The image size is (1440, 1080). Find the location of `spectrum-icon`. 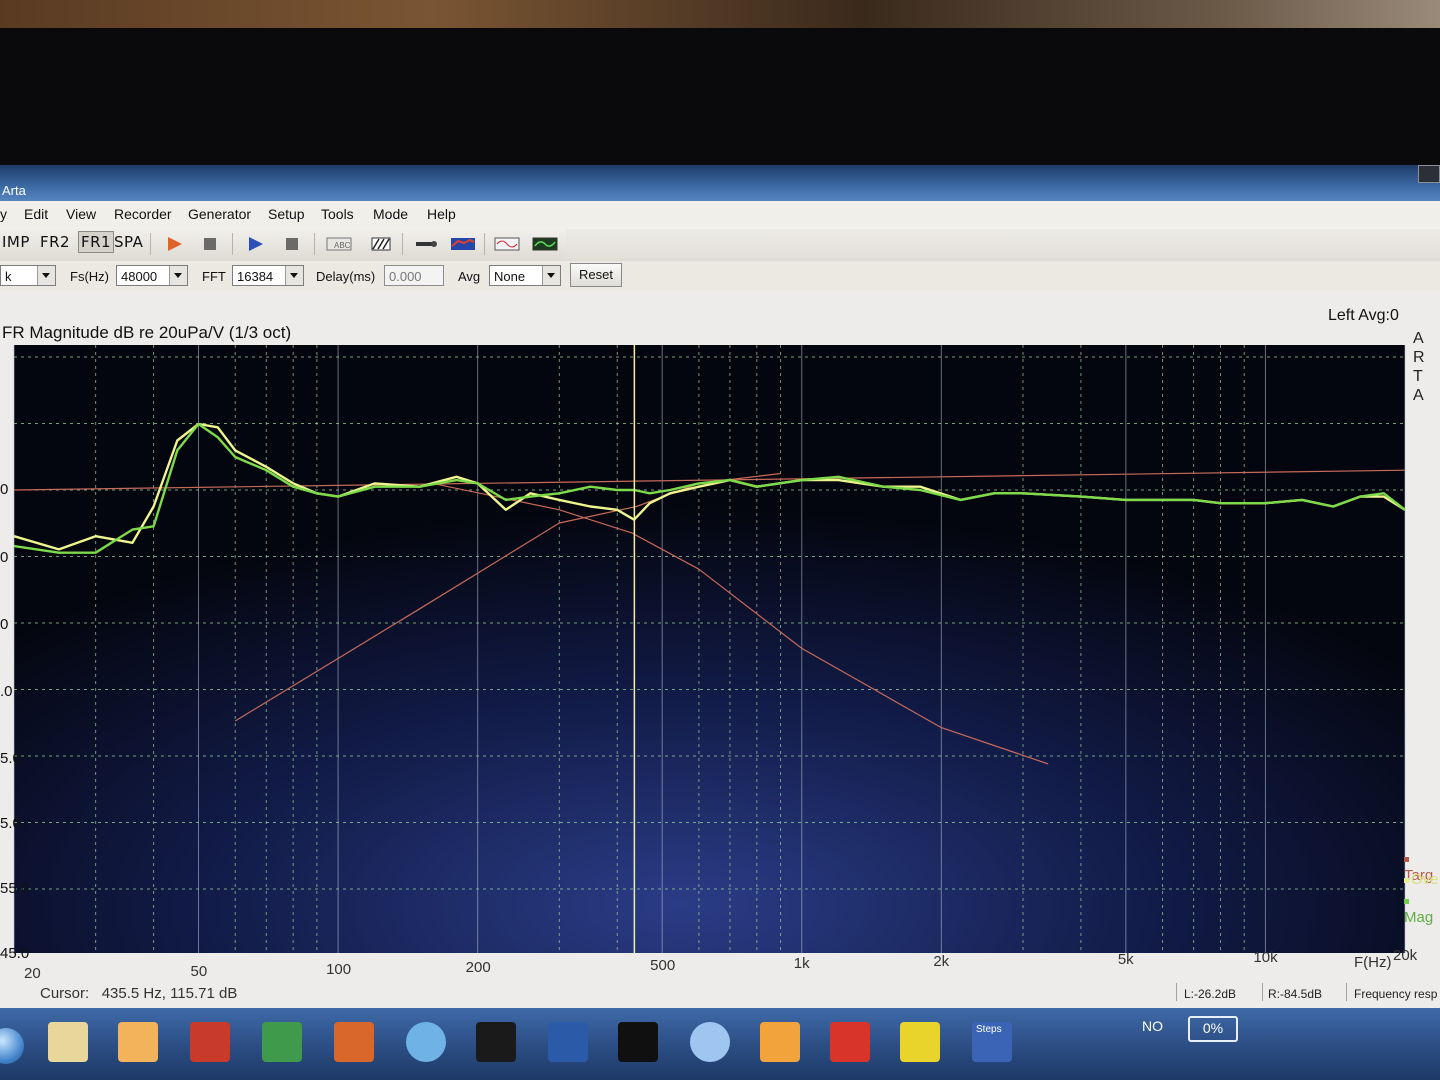

spectrum-icon is located at coordinates (463, 244).